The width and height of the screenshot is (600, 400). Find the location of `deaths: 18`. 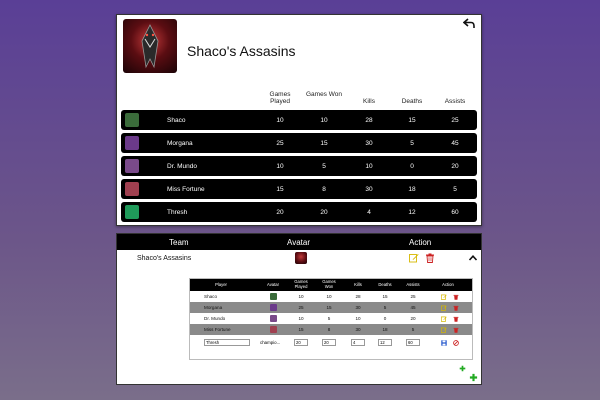

deaths: 18 is located at coordinates (412, 189).